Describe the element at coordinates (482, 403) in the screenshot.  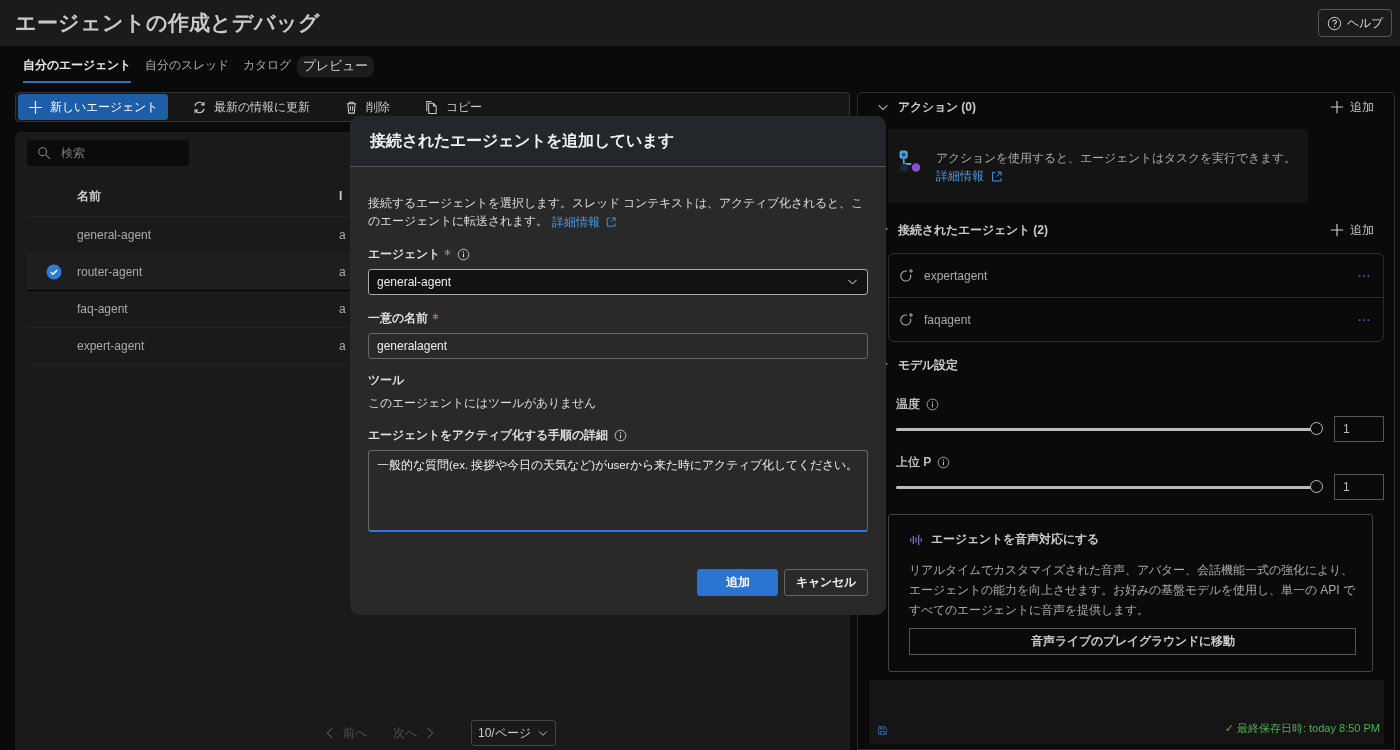
I see `tools-text: このエージェントにはツールがありません` at that location.